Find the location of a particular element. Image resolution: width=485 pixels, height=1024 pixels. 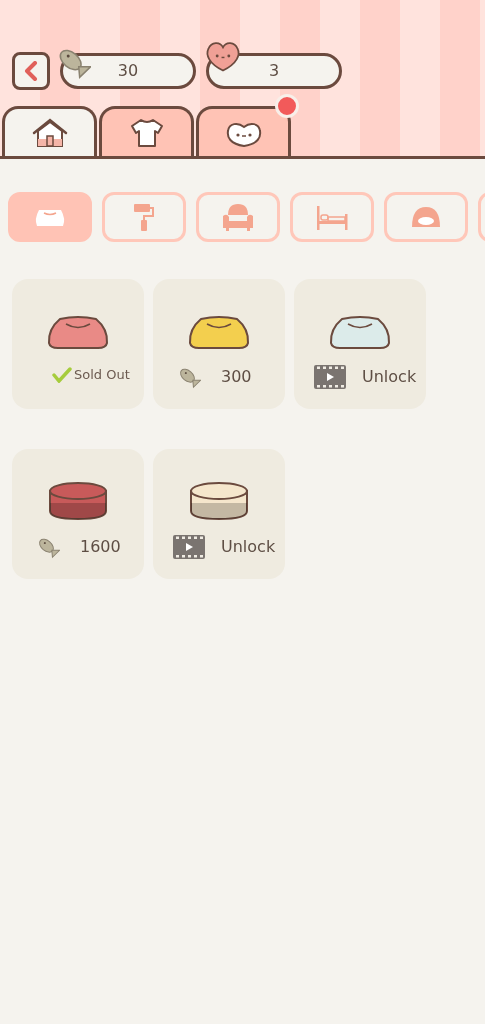

back-button is located at coordinates (31, 71).